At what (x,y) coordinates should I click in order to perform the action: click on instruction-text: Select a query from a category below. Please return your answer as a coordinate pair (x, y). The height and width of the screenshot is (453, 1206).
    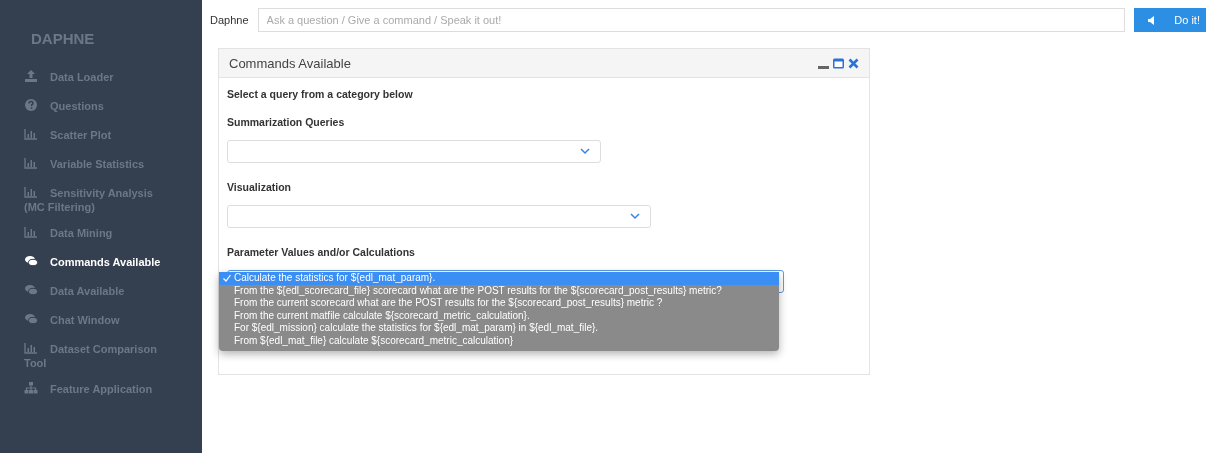
    Looking at the image, I should click on (320, 94).